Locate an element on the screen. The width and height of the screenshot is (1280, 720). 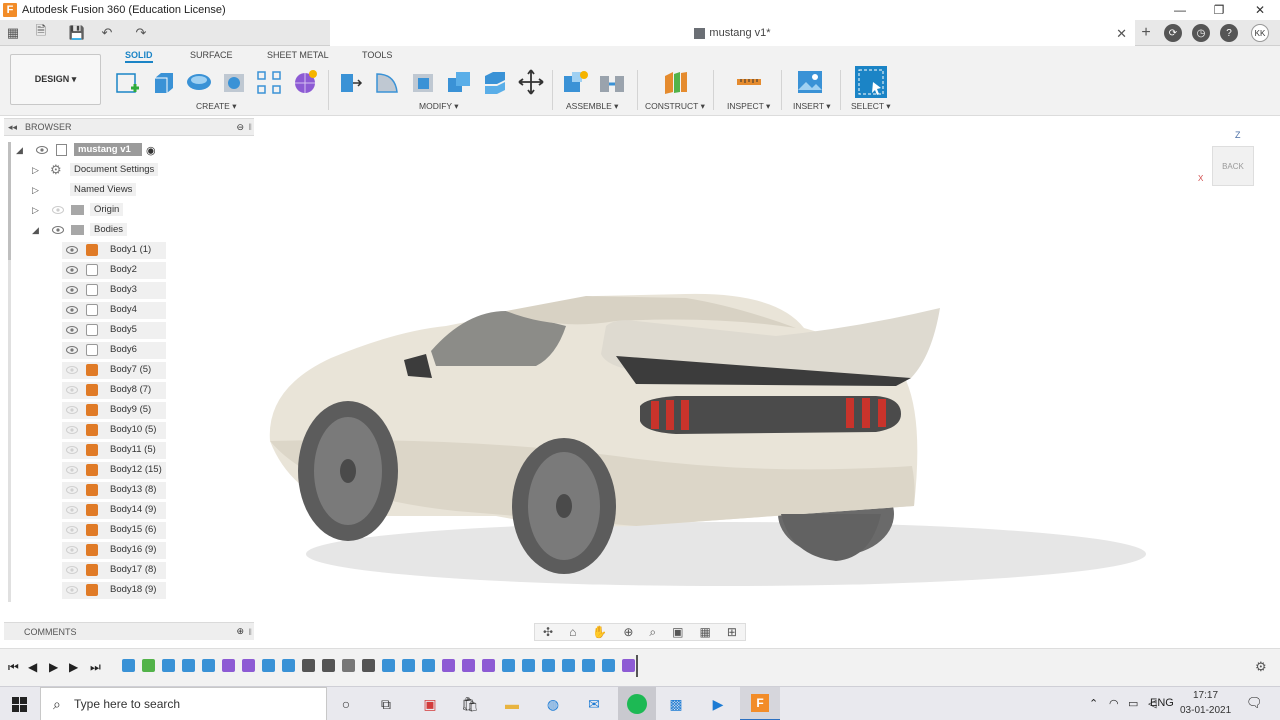
workspace-switcher-button: DESIGN ▾ is located at coordinates (55, 79).